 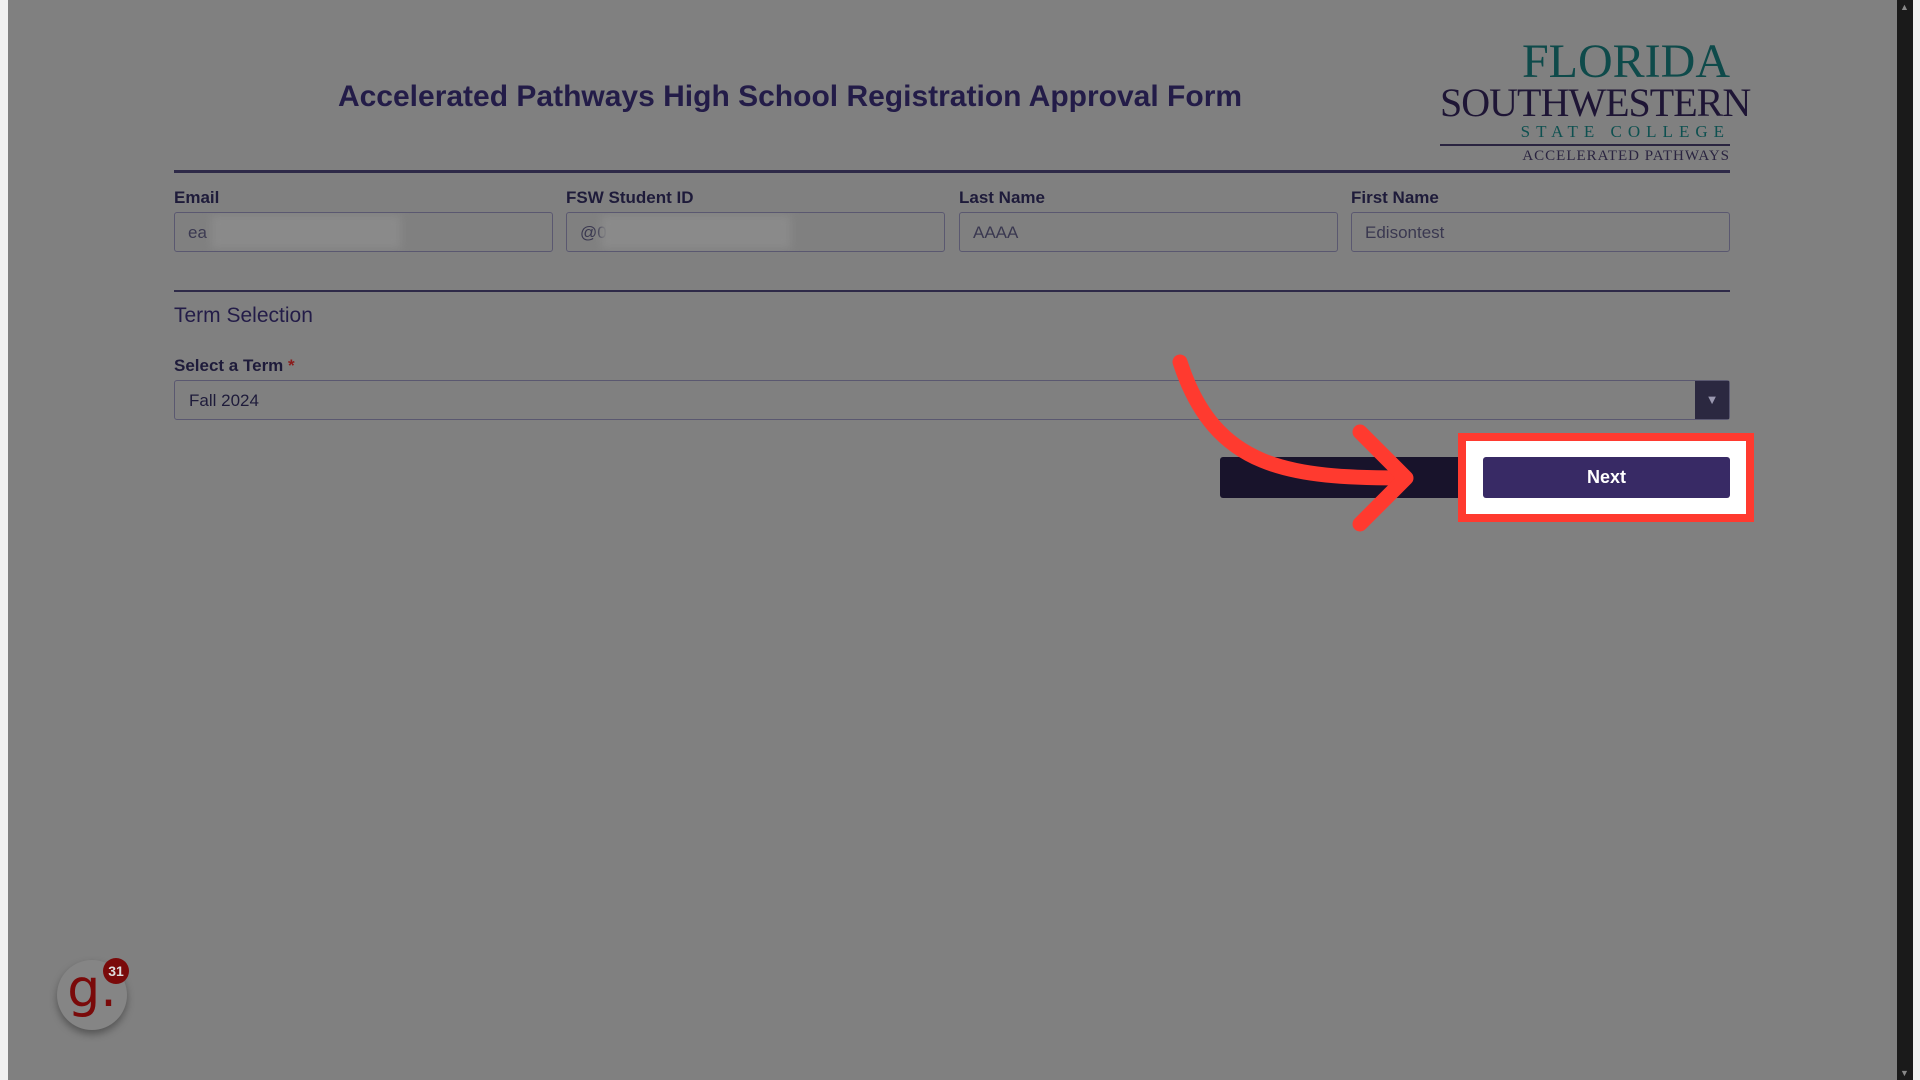 I want to click on arrow-shaft, so click(x=1292, y=420).